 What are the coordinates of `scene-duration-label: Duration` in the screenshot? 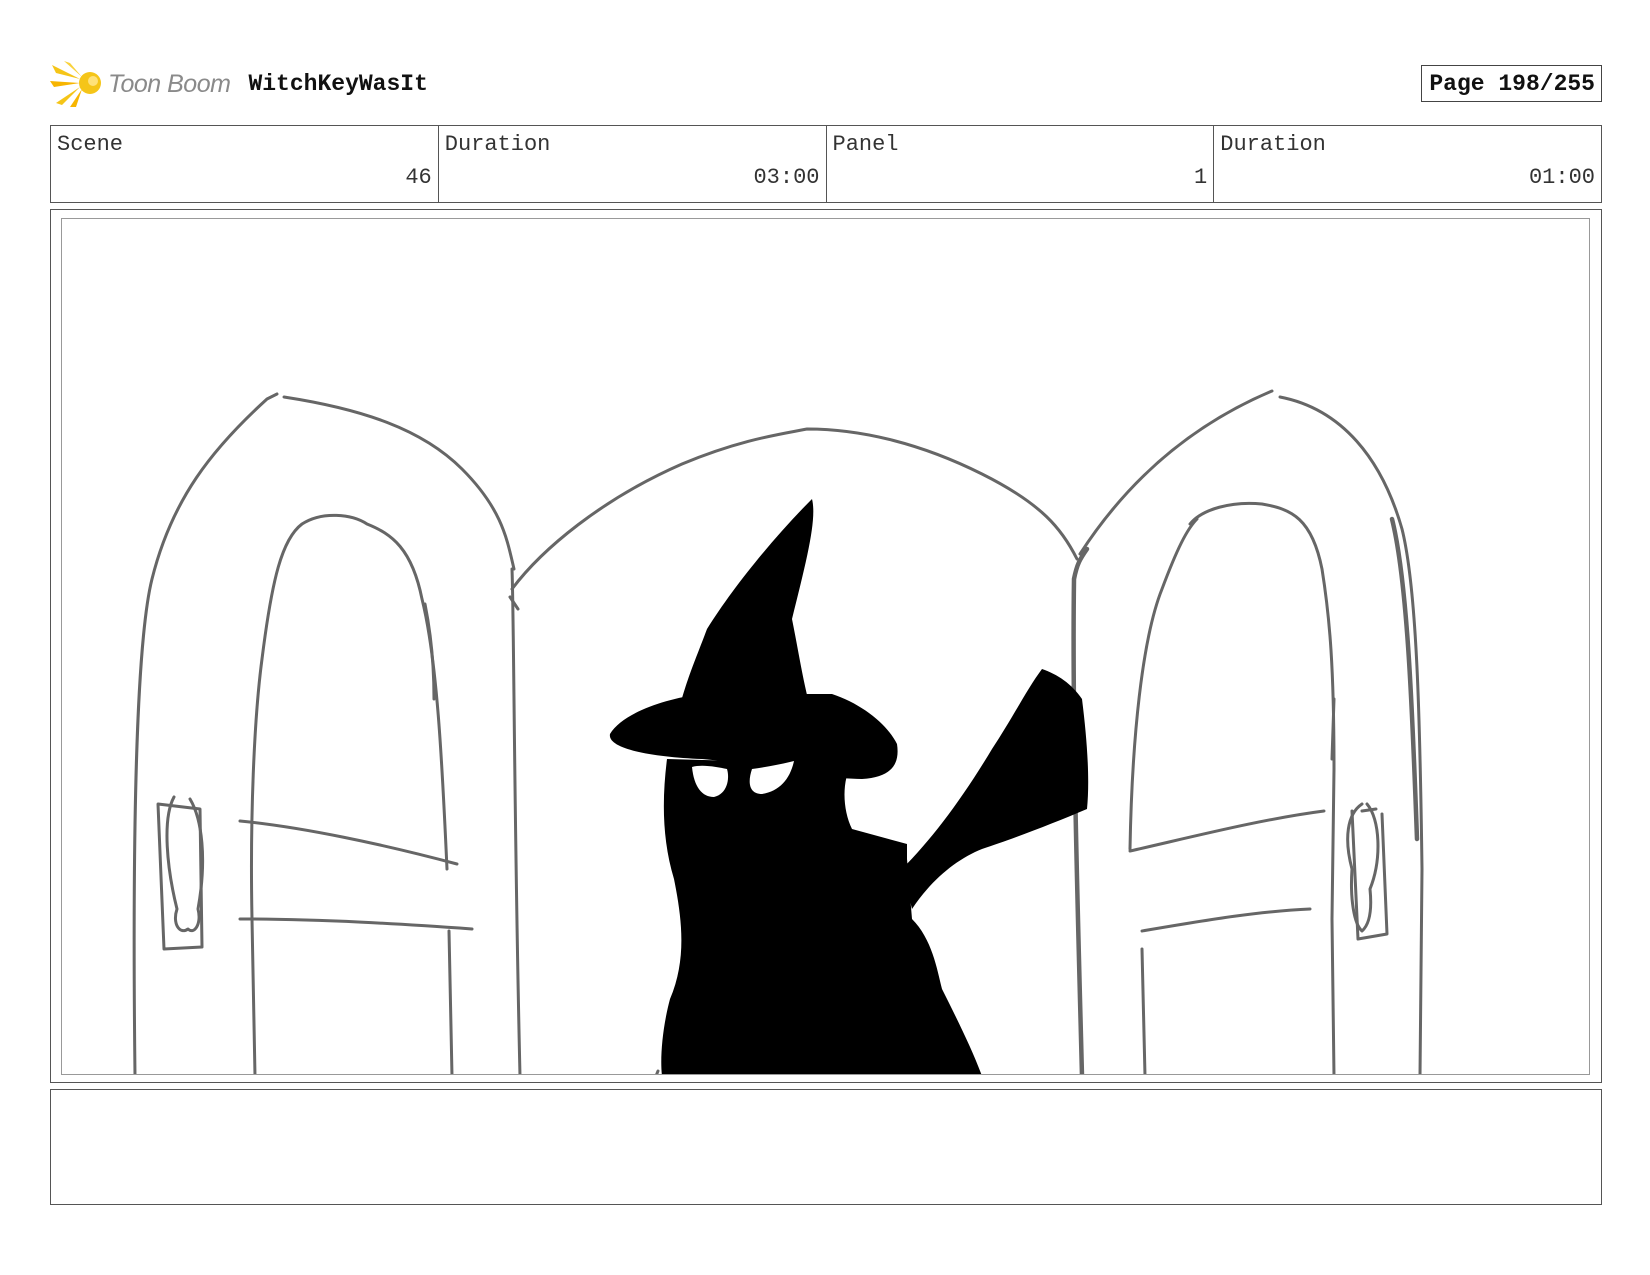 It's located at (497, 144).